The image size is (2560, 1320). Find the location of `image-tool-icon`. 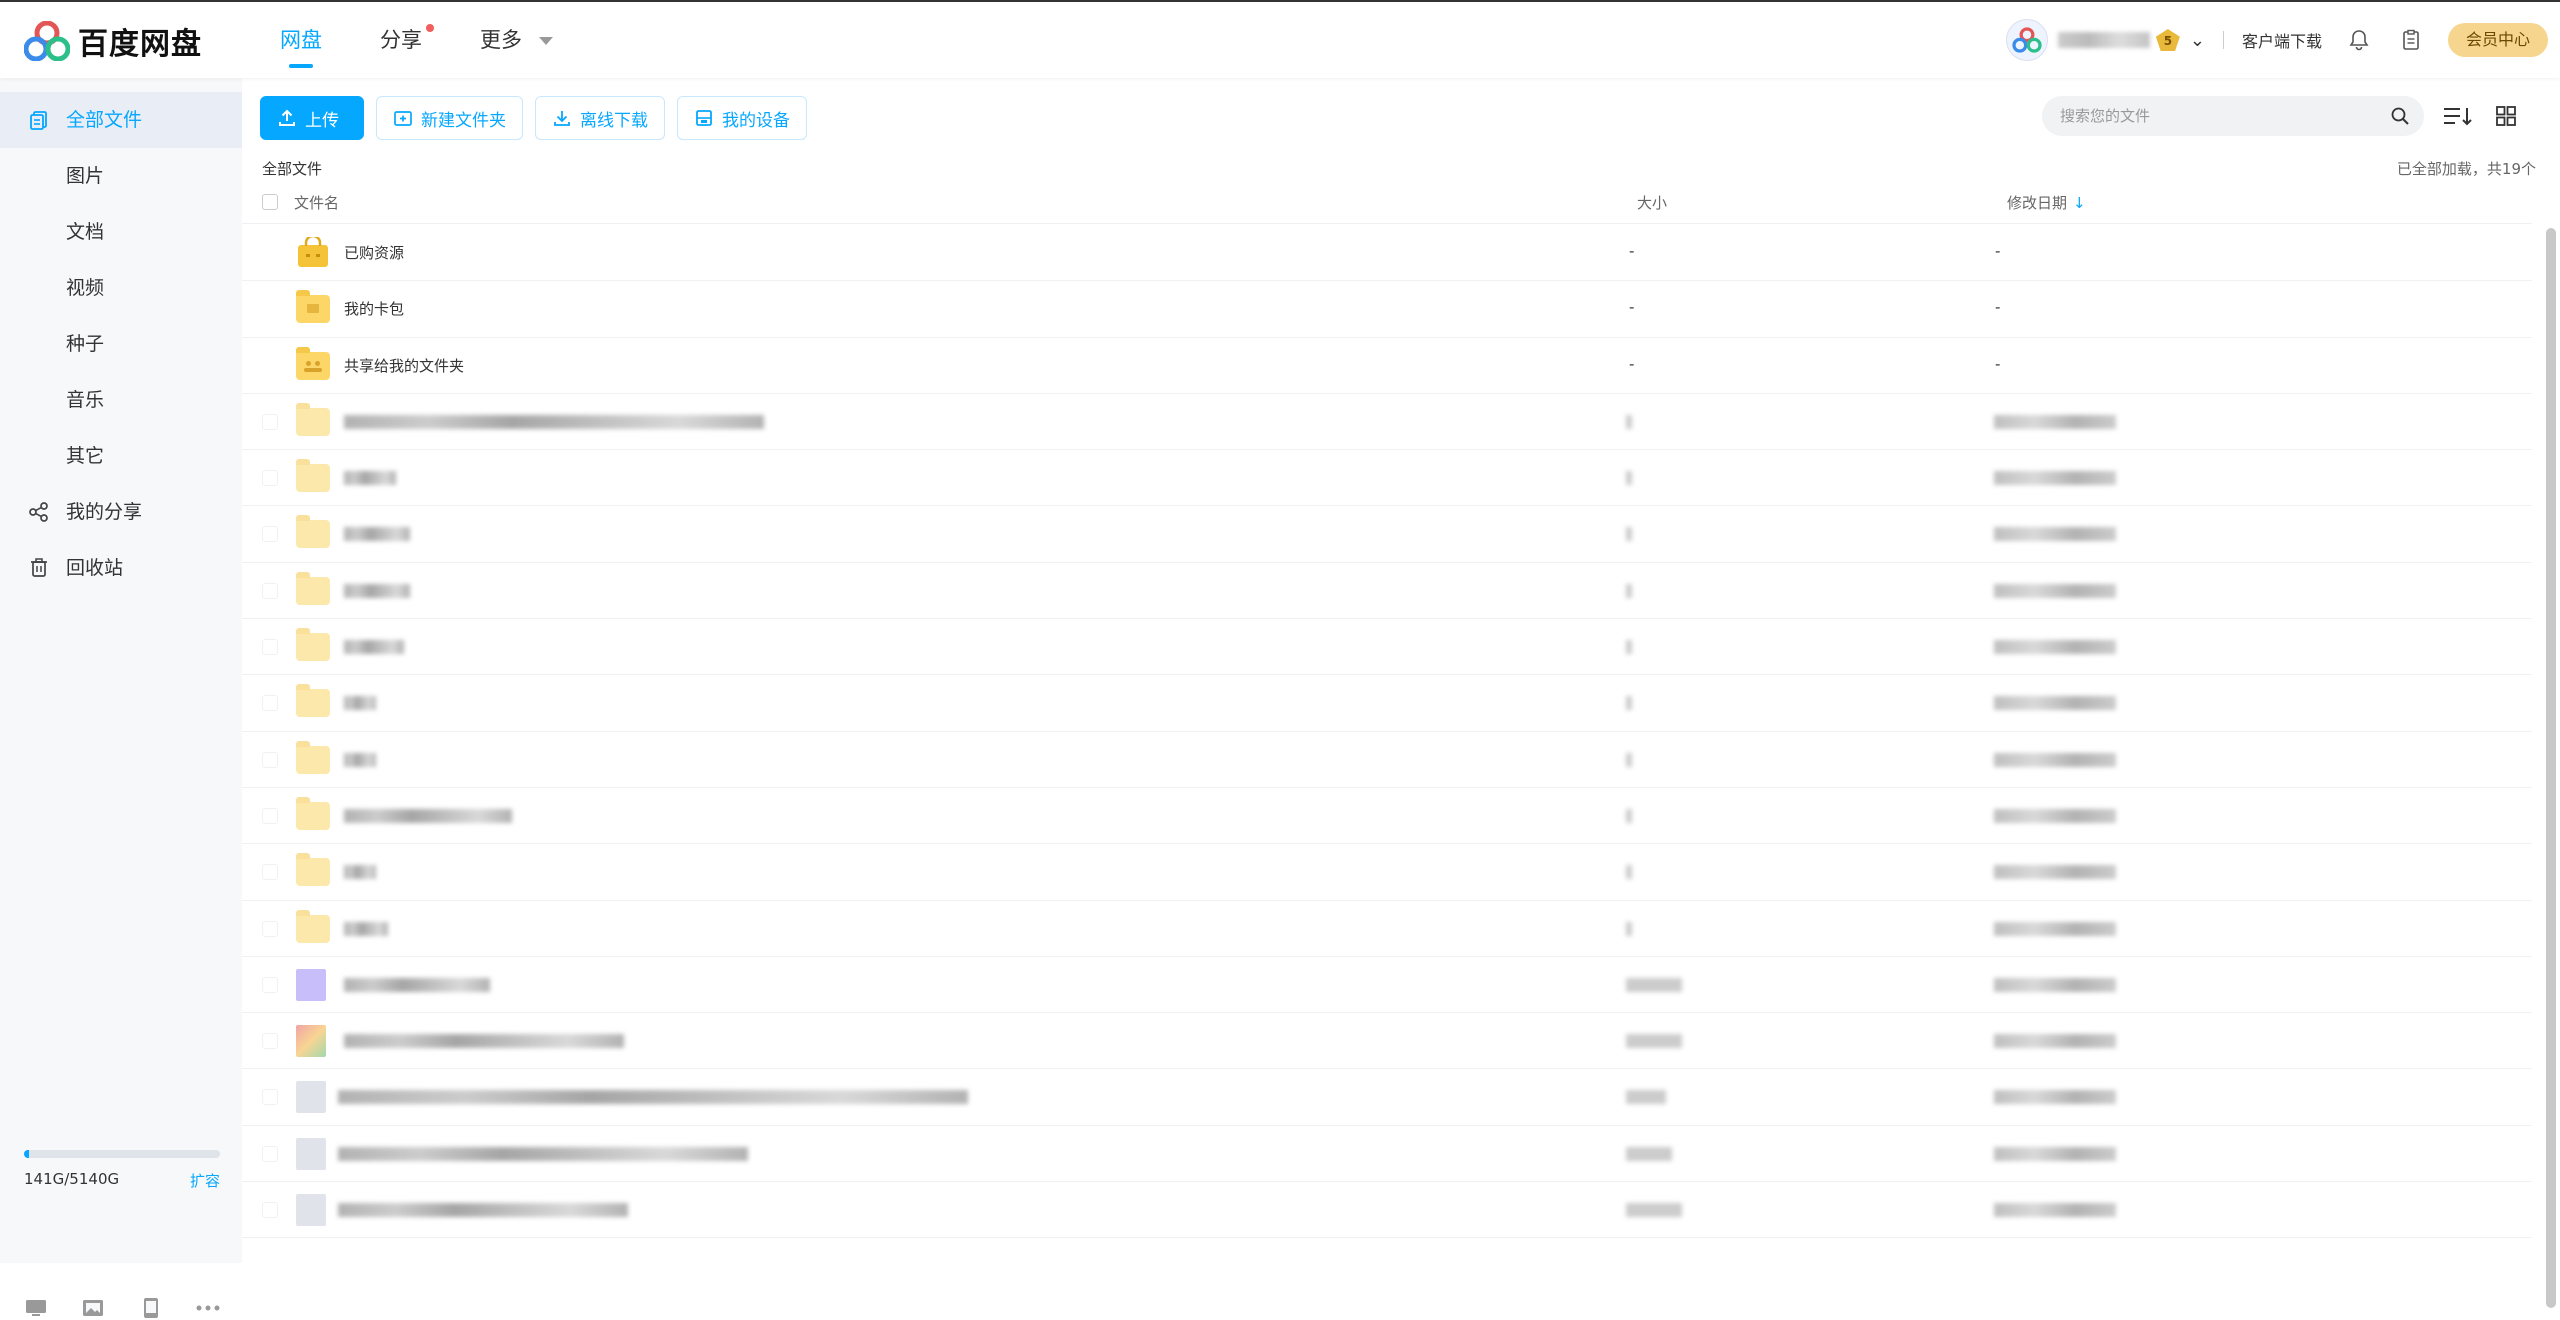

image-tool-icon is located at coordinates (93, 1308).